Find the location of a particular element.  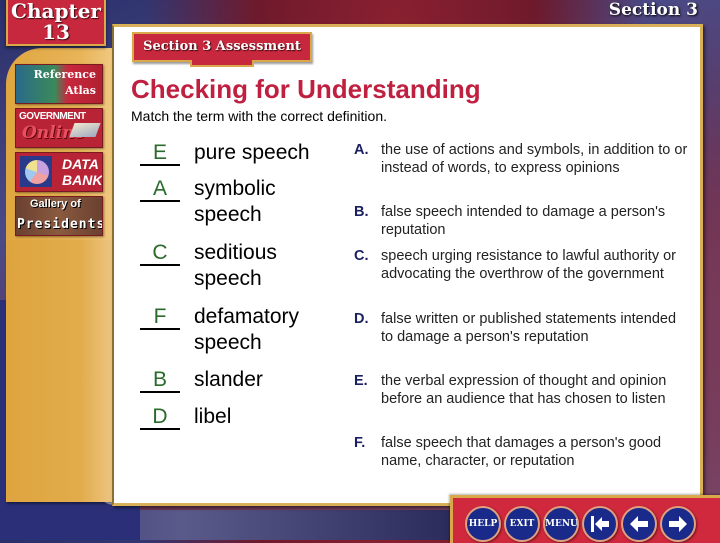

answer-blank: F is located at coordinates (160, 318).